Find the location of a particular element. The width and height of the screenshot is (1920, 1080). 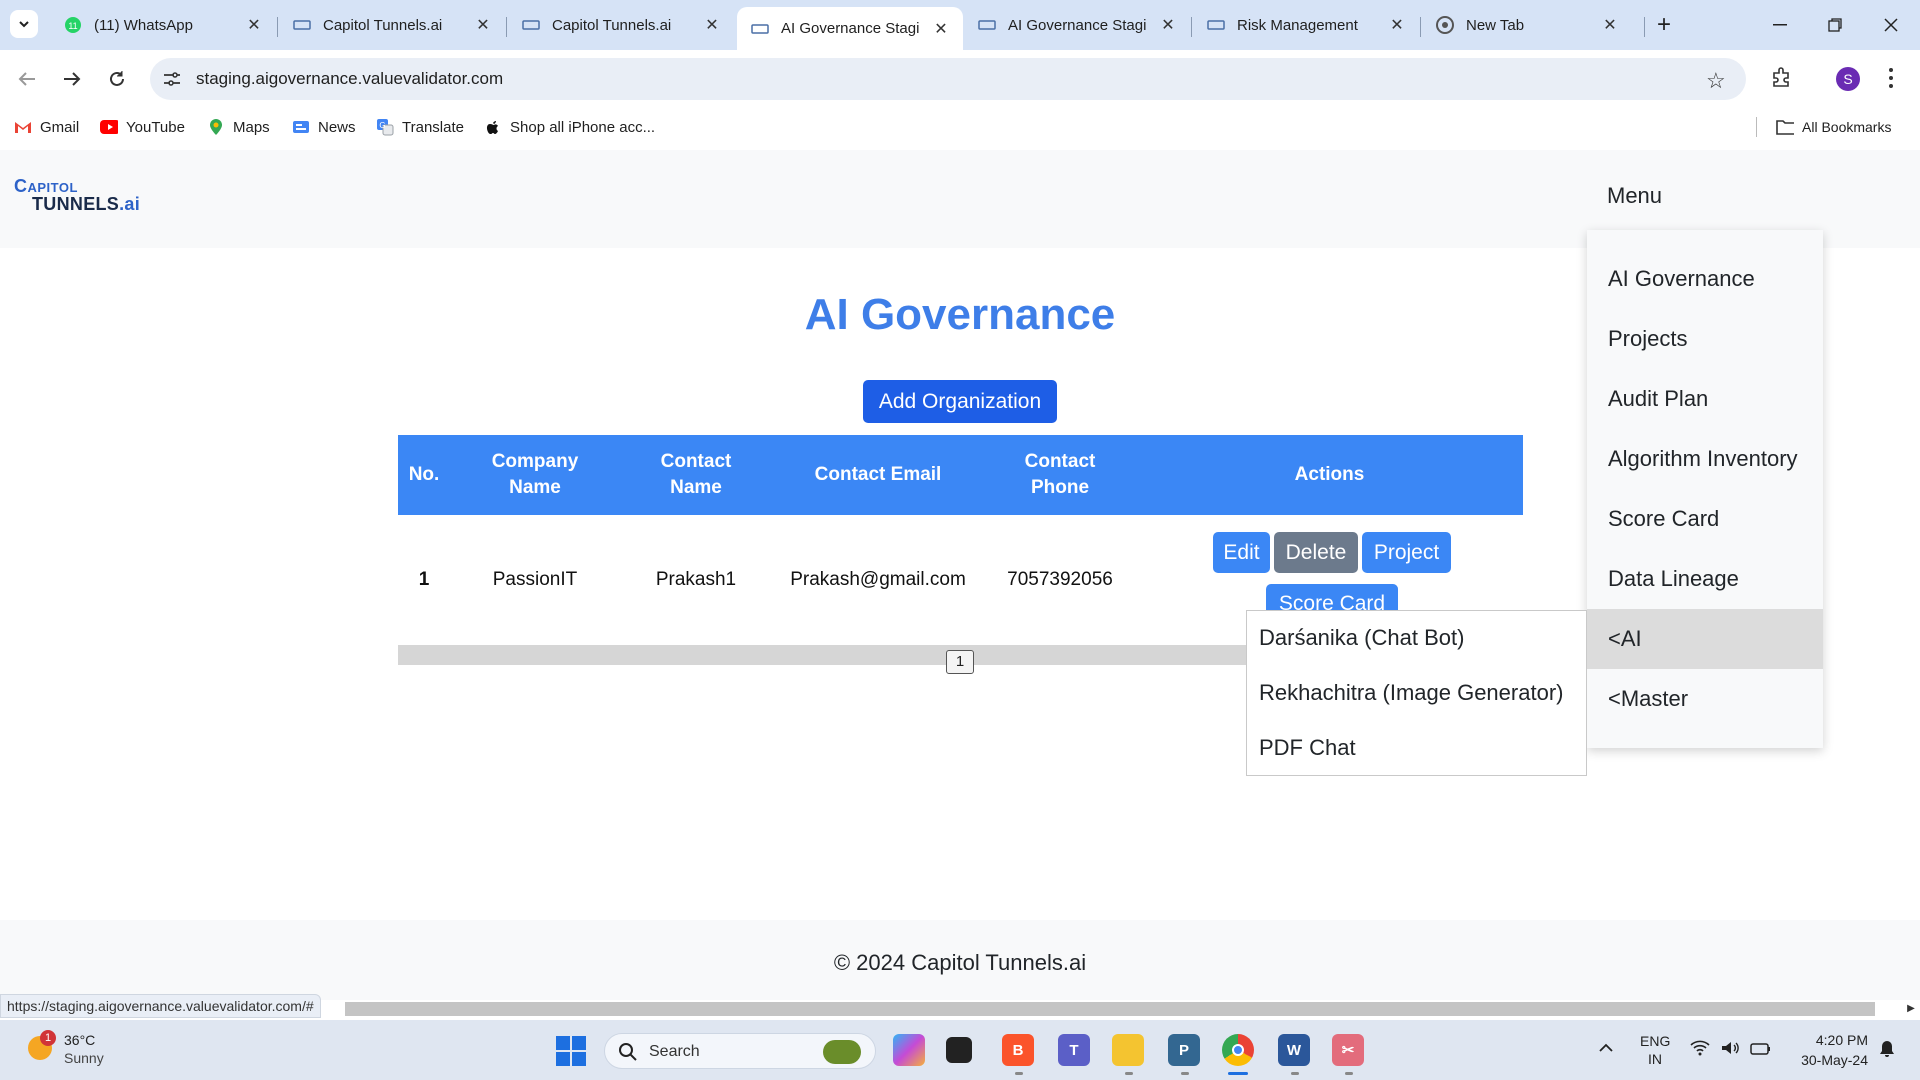

project-button: Project is located at coordinates (1406, 552).